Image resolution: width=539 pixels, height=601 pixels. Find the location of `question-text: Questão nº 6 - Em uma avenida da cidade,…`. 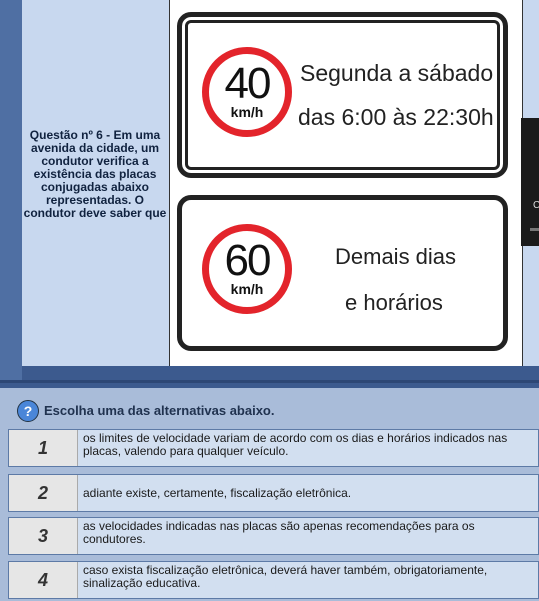

question-text: Questão nº 6 - Em uma avenida da cidade,… is located at coordinates (95, 174).